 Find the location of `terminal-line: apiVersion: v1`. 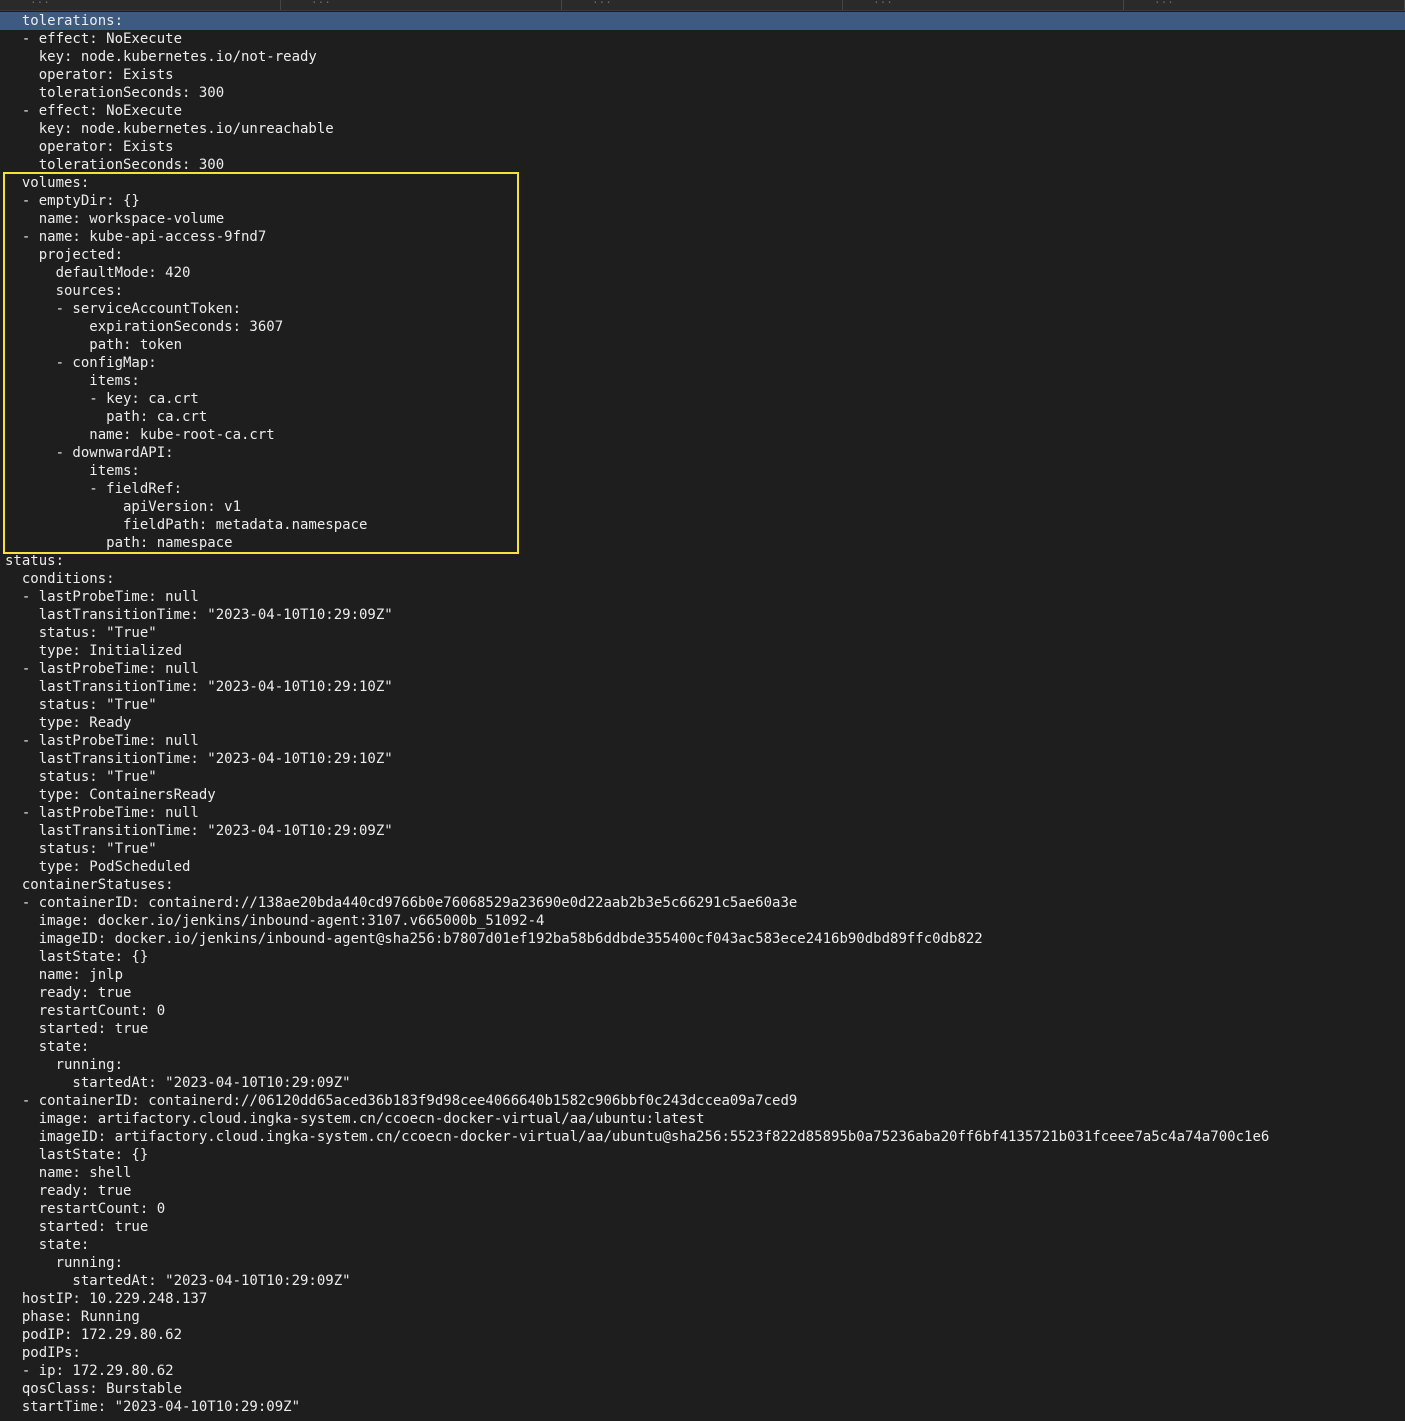

terminal-line: apiVersion: v1 is located at coordinates (123, 507).